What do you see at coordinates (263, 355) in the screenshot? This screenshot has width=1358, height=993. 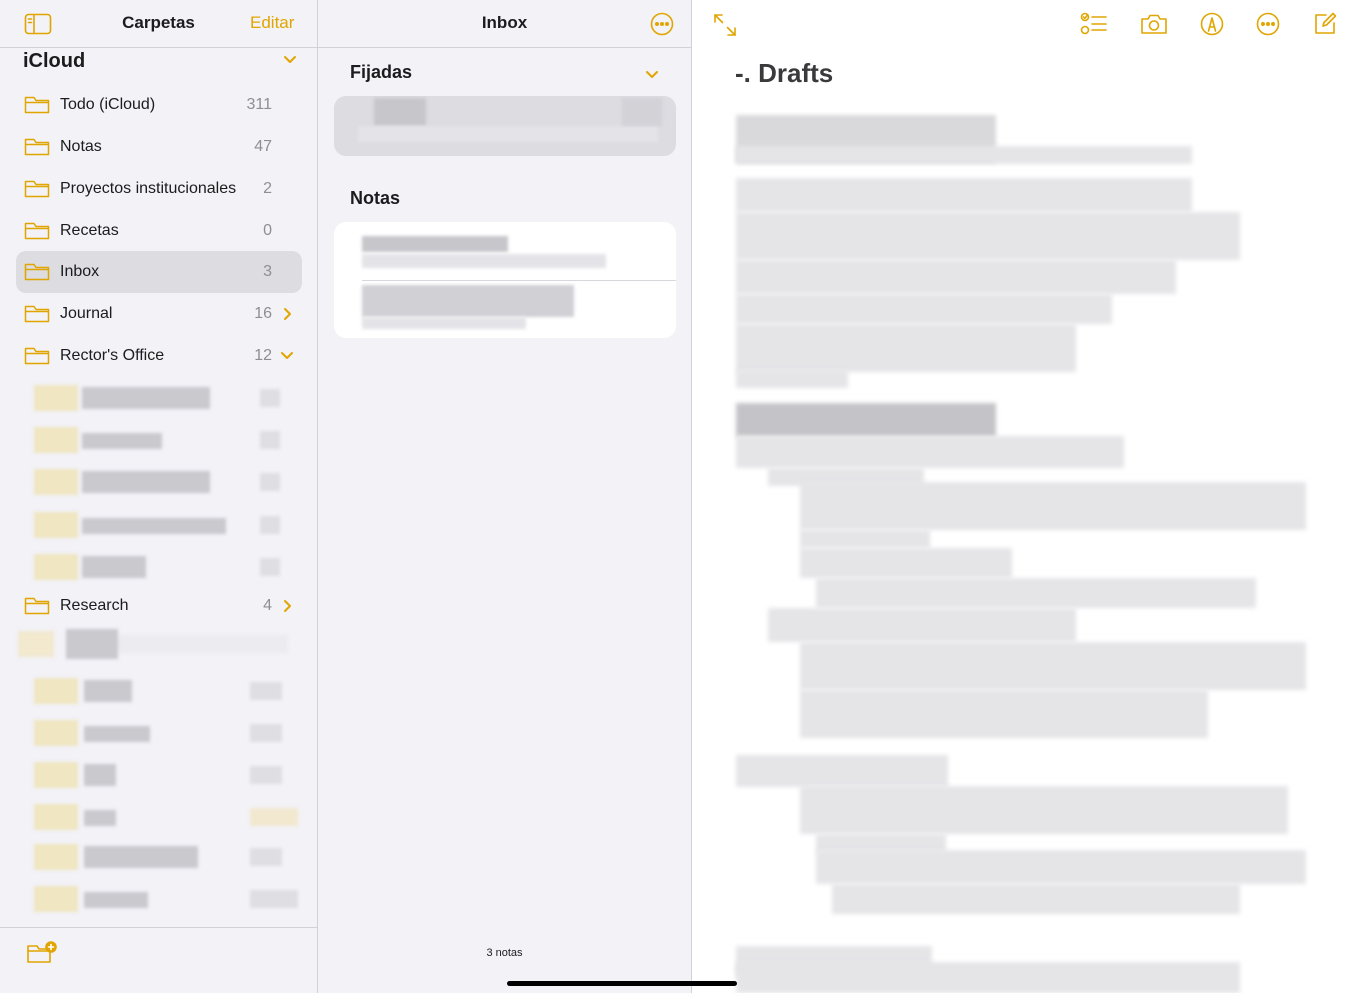 I see `folder-count: 12` at bounding box center [263, 355].